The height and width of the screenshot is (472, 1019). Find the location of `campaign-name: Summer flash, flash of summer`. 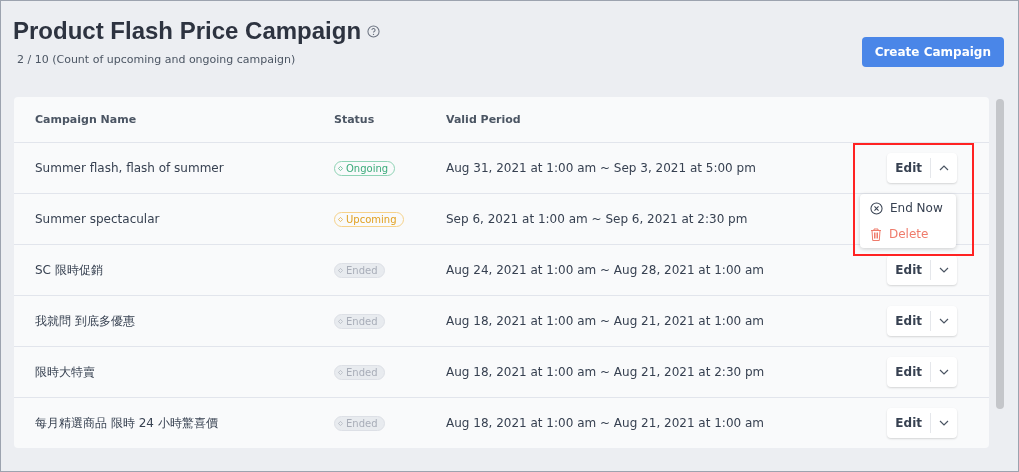

campaign-name: Summer flash, flash of summer is located at coordinates (129, 168).